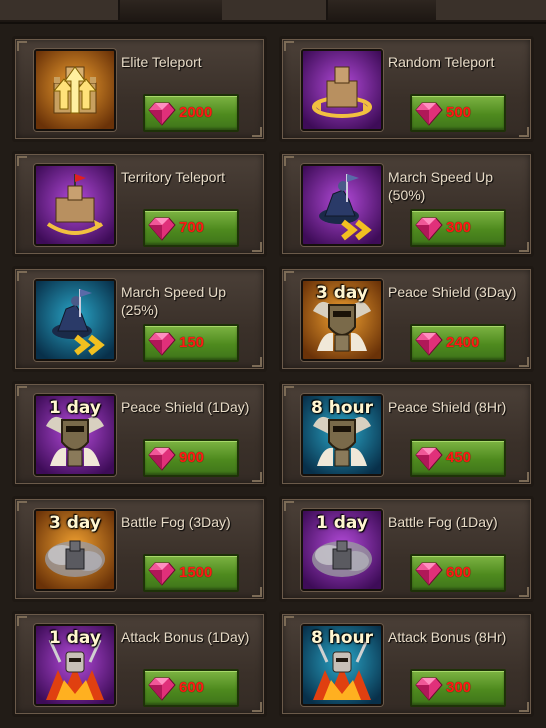 The width and height of the screenshot is (546, 728). I want to click on buy-button: 2000, so click(191, 113).